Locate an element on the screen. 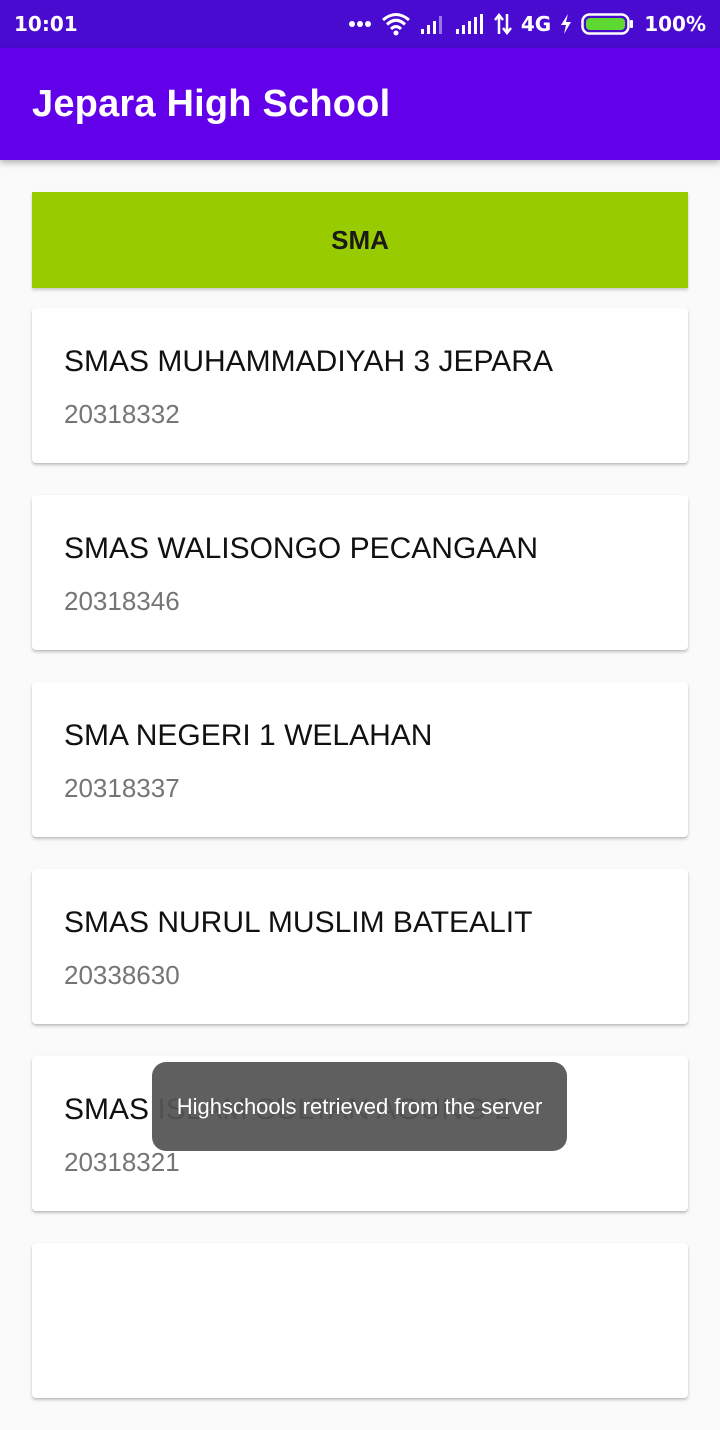 The height and width of the screenshot is (1430, 720). school-card-partial is located at coordinates (360, 1320).